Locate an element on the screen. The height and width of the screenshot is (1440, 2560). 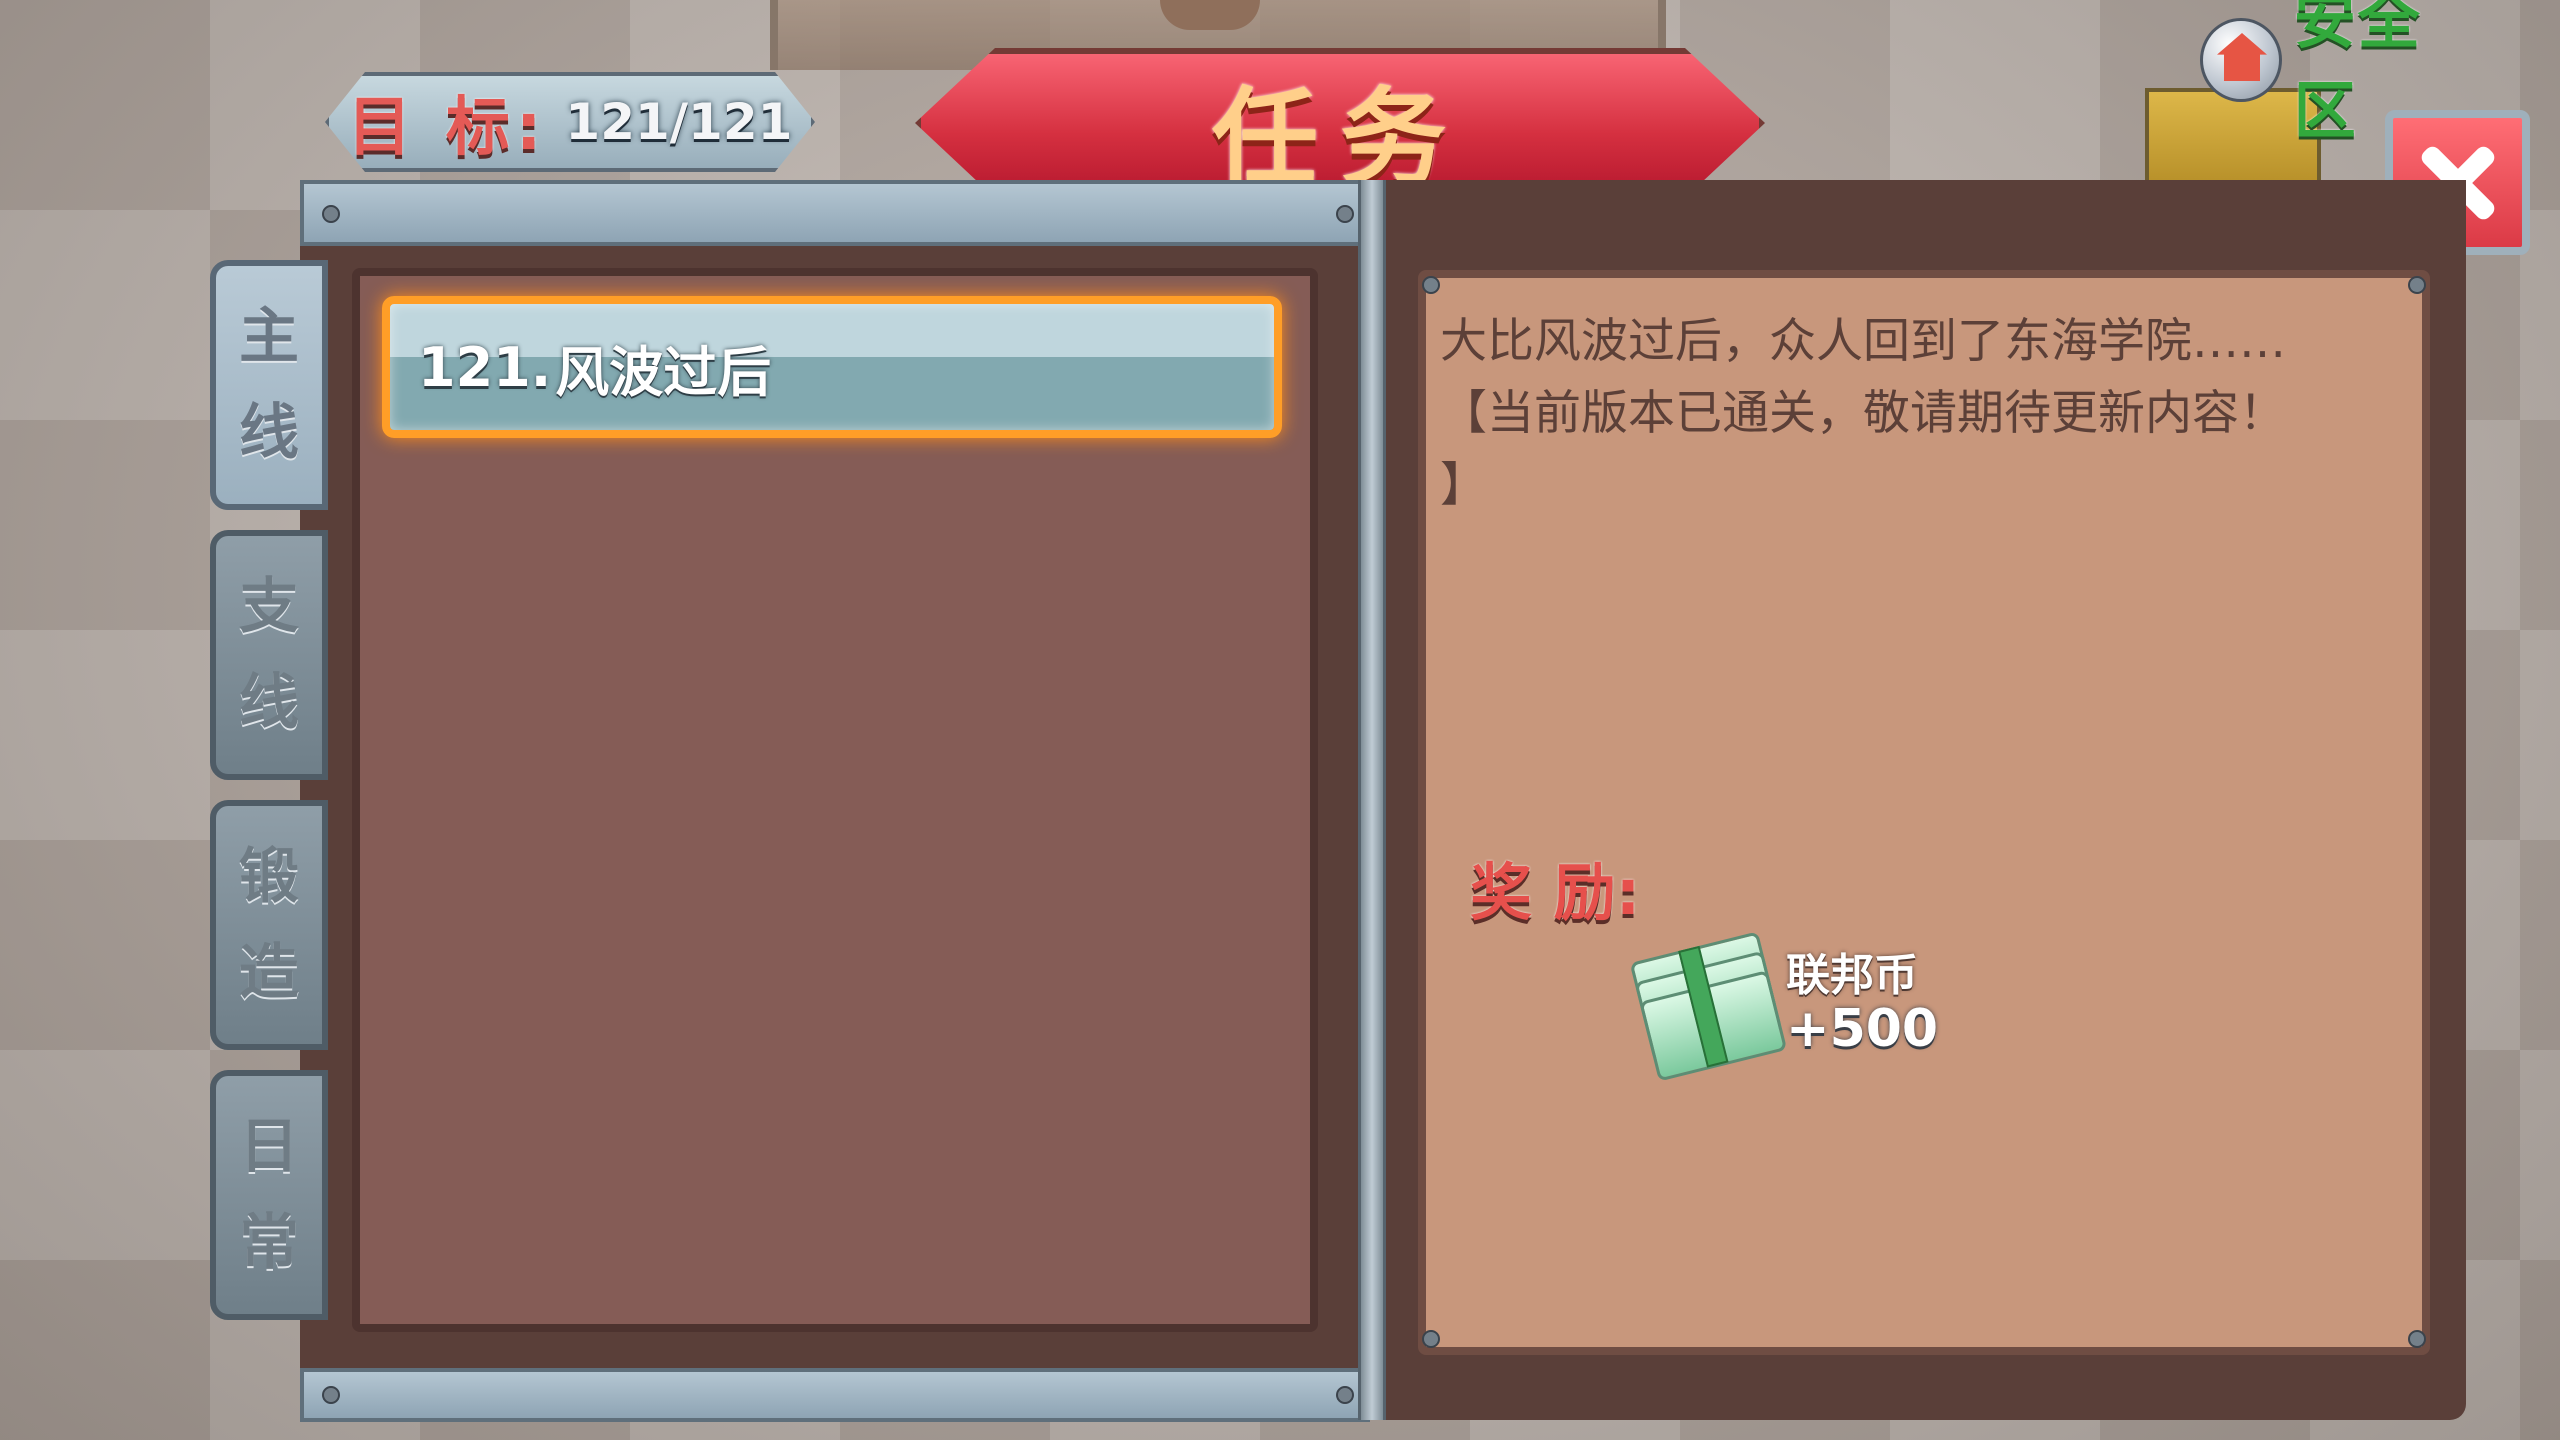
left-bottom-bar is located at coordinates (835, 1395).